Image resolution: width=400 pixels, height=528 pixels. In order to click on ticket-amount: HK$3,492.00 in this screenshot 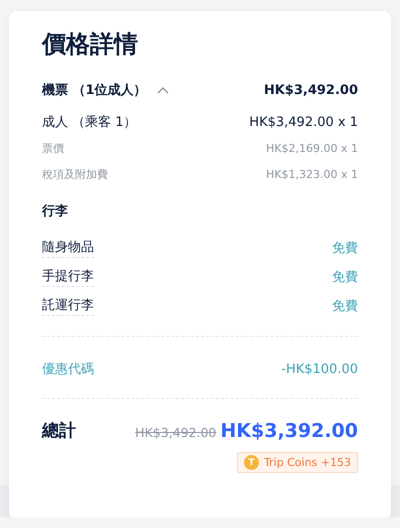, I will do `click(311, 90)`.